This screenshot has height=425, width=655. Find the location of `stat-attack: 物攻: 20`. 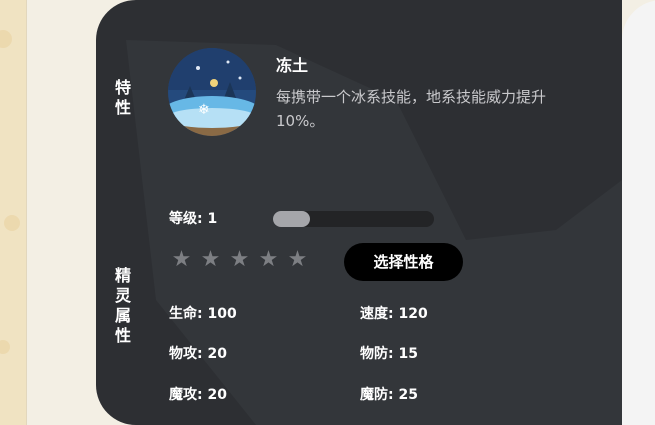

stat-attack: 物攻: 20 is located at coordinates (198, 354).